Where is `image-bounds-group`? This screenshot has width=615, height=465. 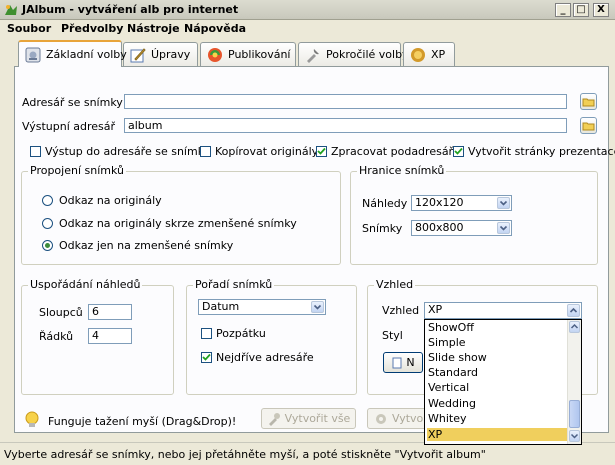
image-bounds-group is located at coordinates (474, 218).